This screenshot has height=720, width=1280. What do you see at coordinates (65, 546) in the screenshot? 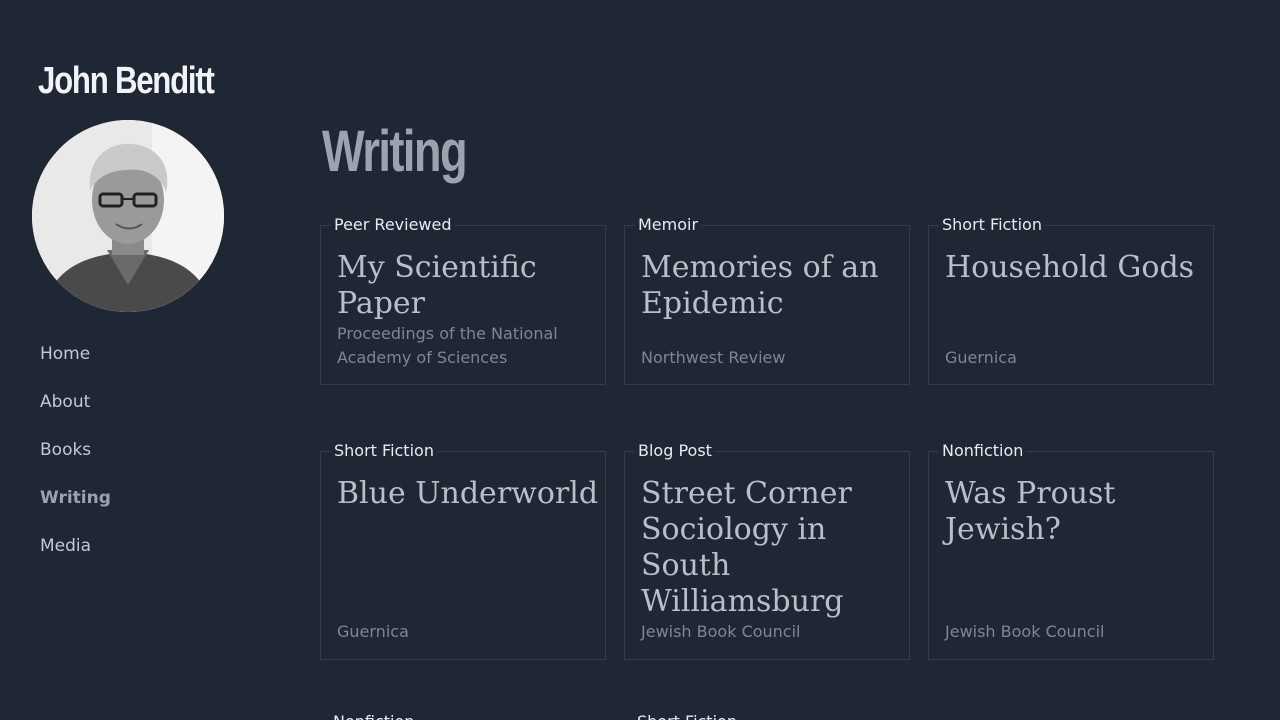
I see `nav-media-link: Media` at bounding box center [65, 546].